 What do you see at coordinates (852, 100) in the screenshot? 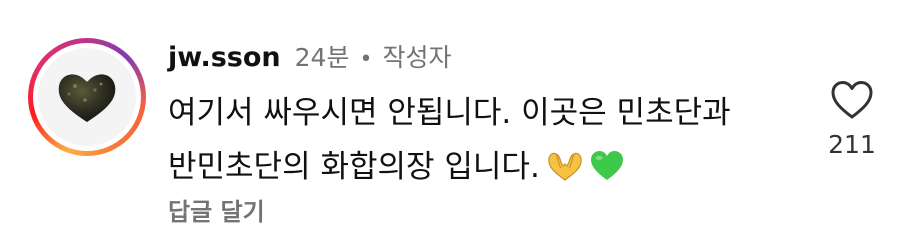
I see `heart-outline-icon` at bounding box center [852, 100].